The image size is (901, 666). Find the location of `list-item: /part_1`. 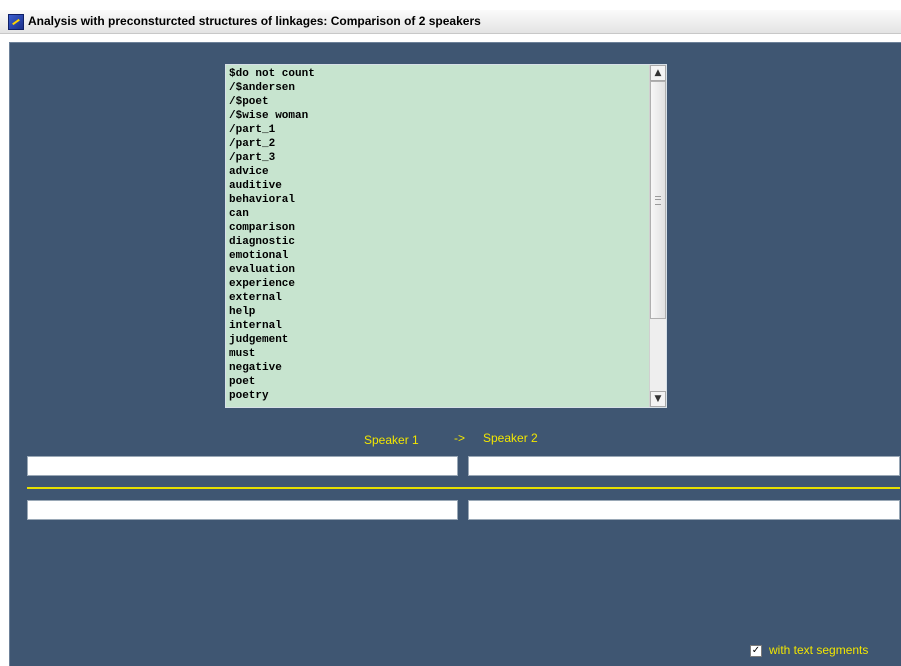

list-item: /part_1 is located at coordinates (272, 130).